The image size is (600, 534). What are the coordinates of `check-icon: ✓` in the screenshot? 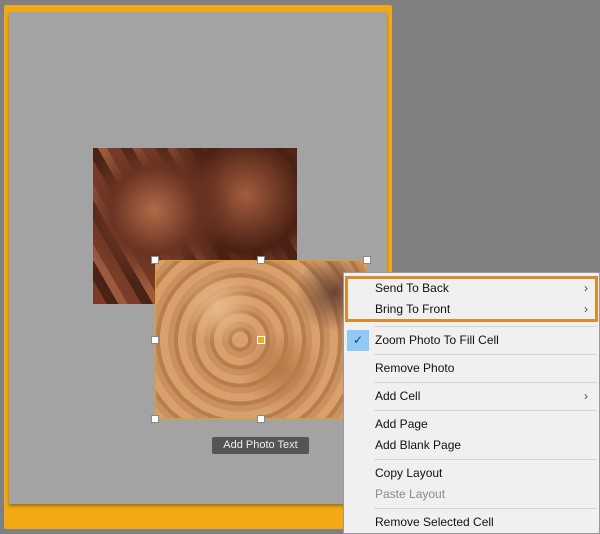 It's located at (358, 340).